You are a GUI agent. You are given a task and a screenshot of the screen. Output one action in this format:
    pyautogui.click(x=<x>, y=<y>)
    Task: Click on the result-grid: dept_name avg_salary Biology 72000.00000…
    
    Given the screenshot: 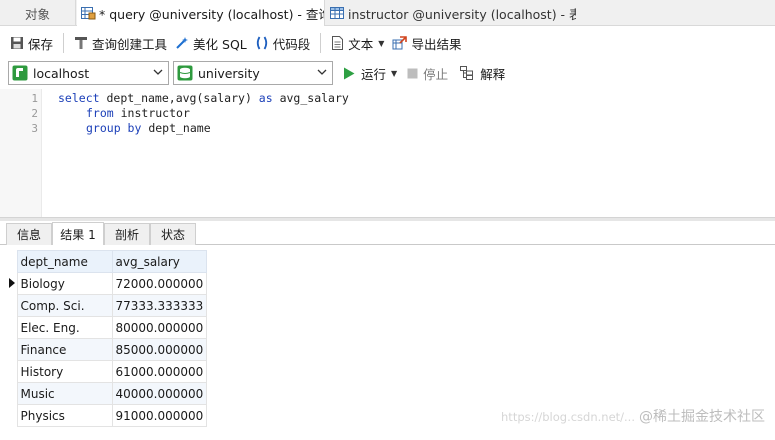 What is the action you would take?
    pyautogui.click(x=107, y=338)
    